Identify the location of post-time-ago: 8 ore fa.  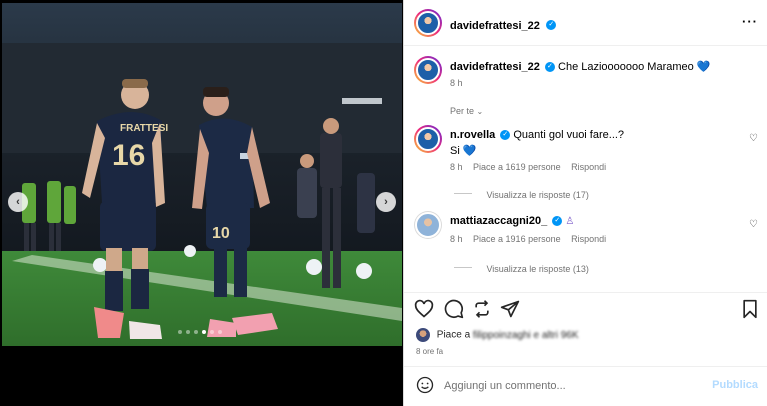
(430, 351).